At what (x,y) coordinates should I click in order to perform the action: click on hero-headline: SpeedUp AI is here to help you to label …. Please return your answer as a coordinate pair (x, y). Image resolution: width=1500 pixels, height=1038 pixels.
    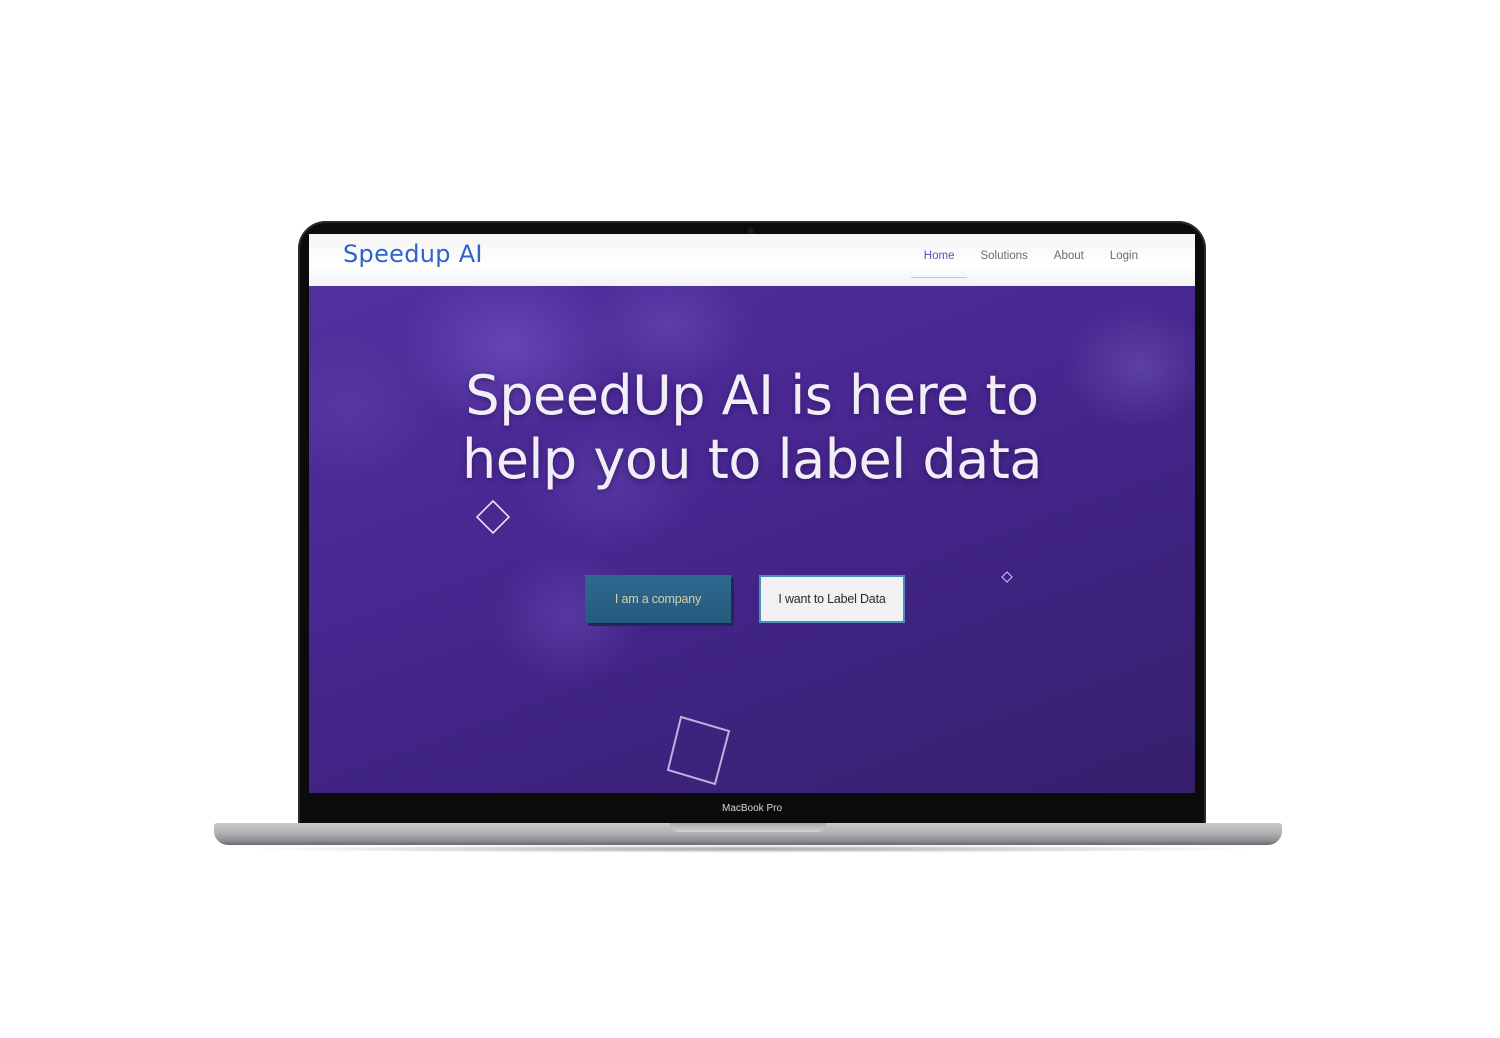
    Looking at the image, I should click on (752, 428).